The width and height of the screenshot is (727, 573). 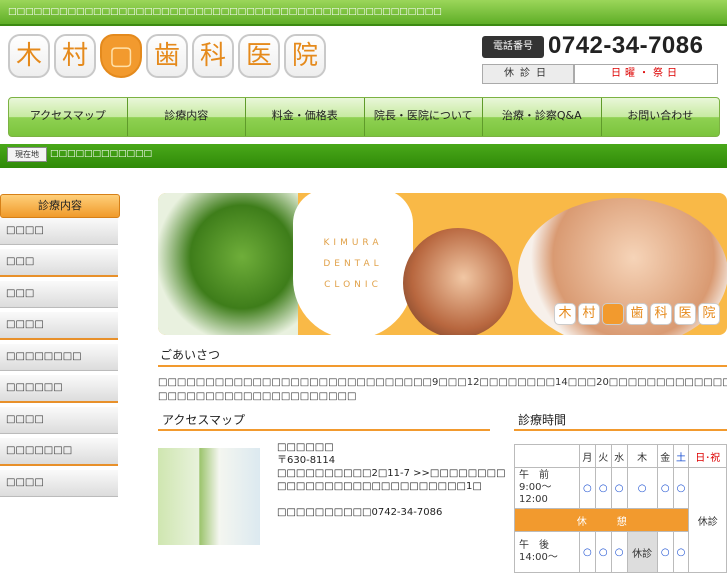 I want to click on couple-photo, so click(x=458, y=281).